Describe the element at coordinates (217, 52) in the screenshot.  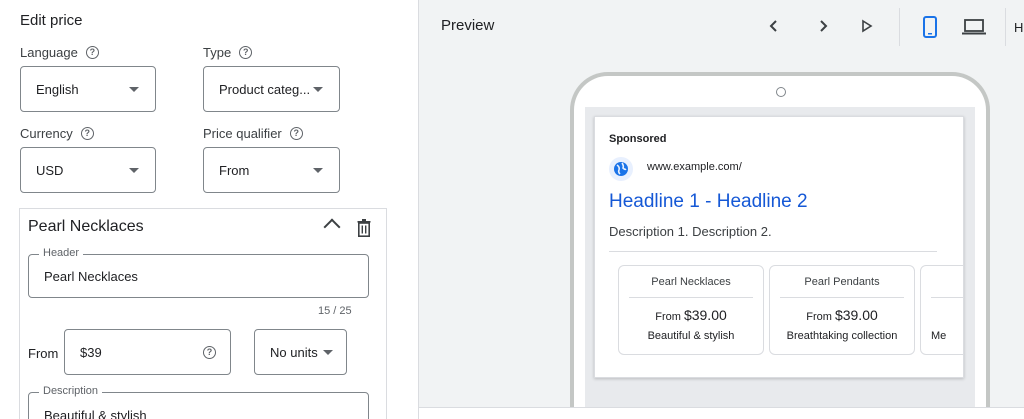
I see `type-label: Type` at that location.